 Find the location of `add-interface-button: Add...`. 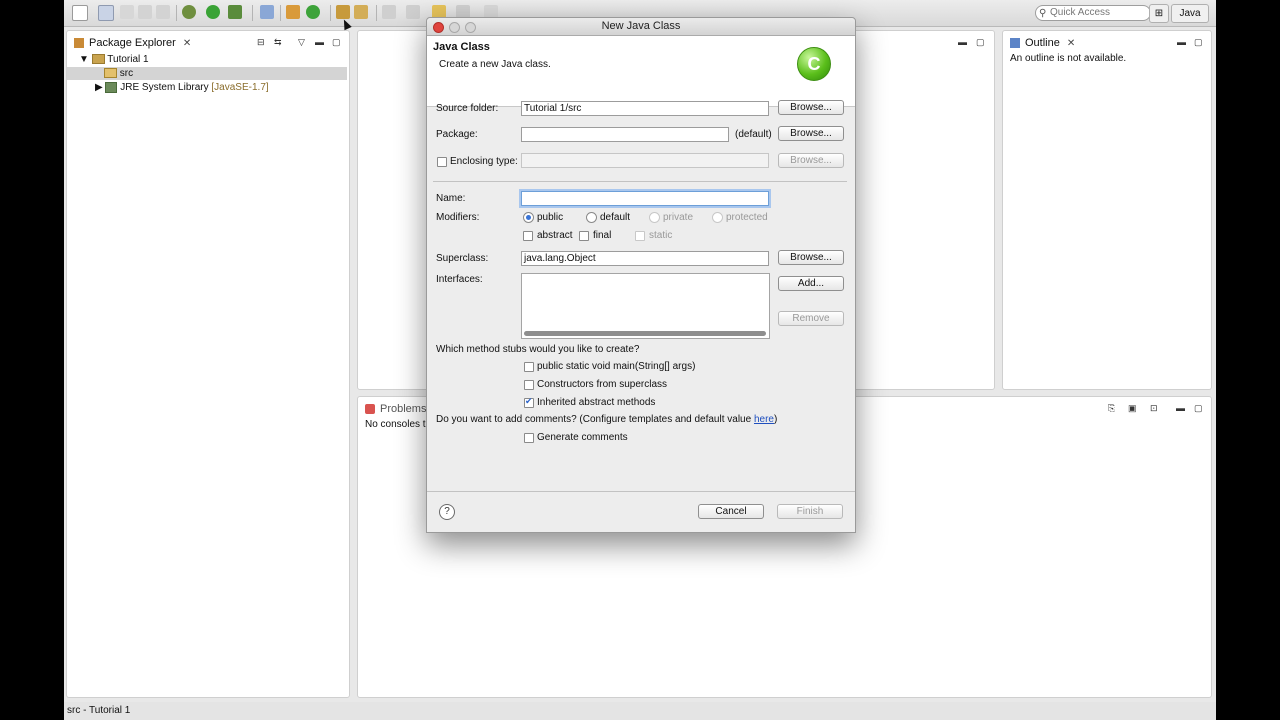

add-interface-button: Add... is located at coordinates (811, 283).